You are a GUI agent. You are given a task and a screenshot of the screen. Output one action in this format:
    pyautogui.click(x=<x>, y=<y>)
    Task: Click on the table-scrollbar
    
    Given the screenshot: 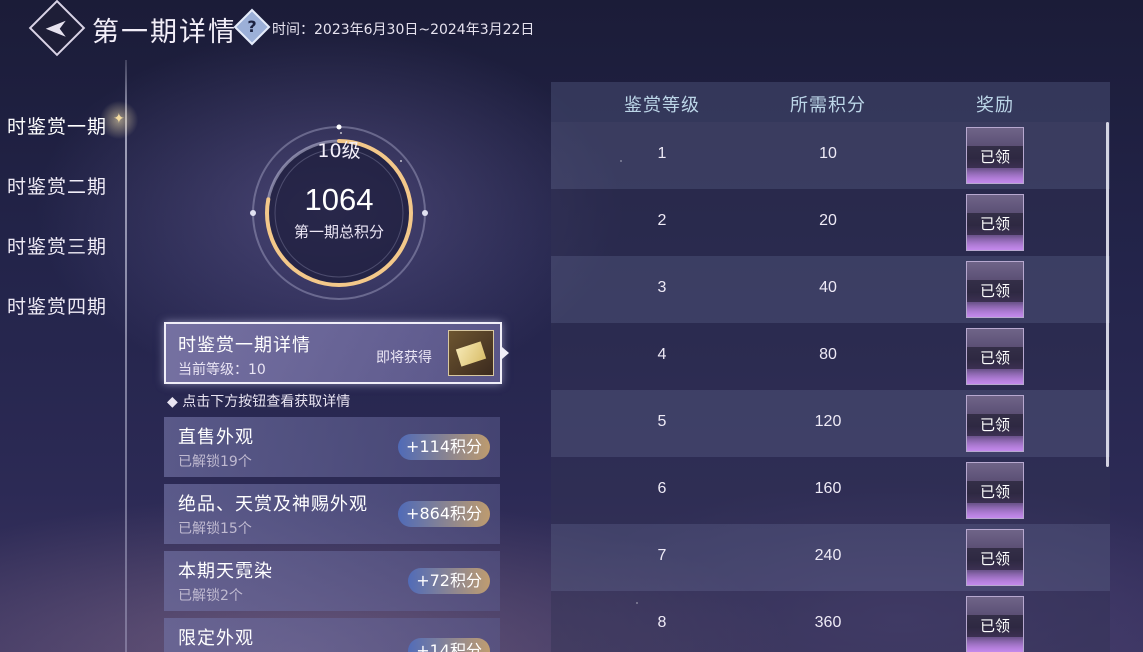 What is the action you would take?
    pyautogui.click(x=1107, y=294)
    